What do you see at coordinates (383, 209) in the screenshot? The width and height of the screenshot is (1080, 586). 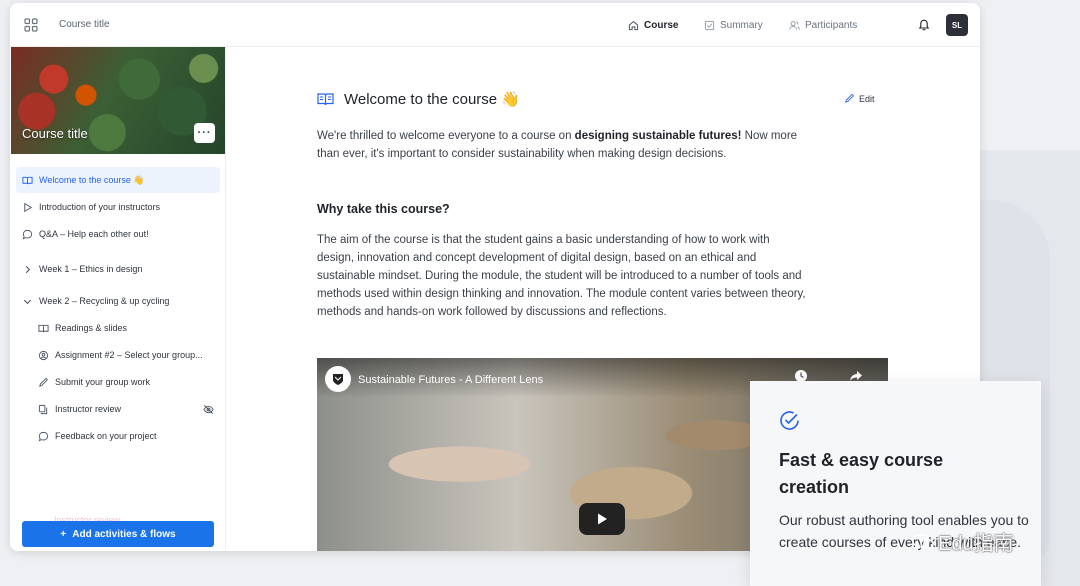 I see `section-heading: Why take this course?` at bounding box center [383, 209].